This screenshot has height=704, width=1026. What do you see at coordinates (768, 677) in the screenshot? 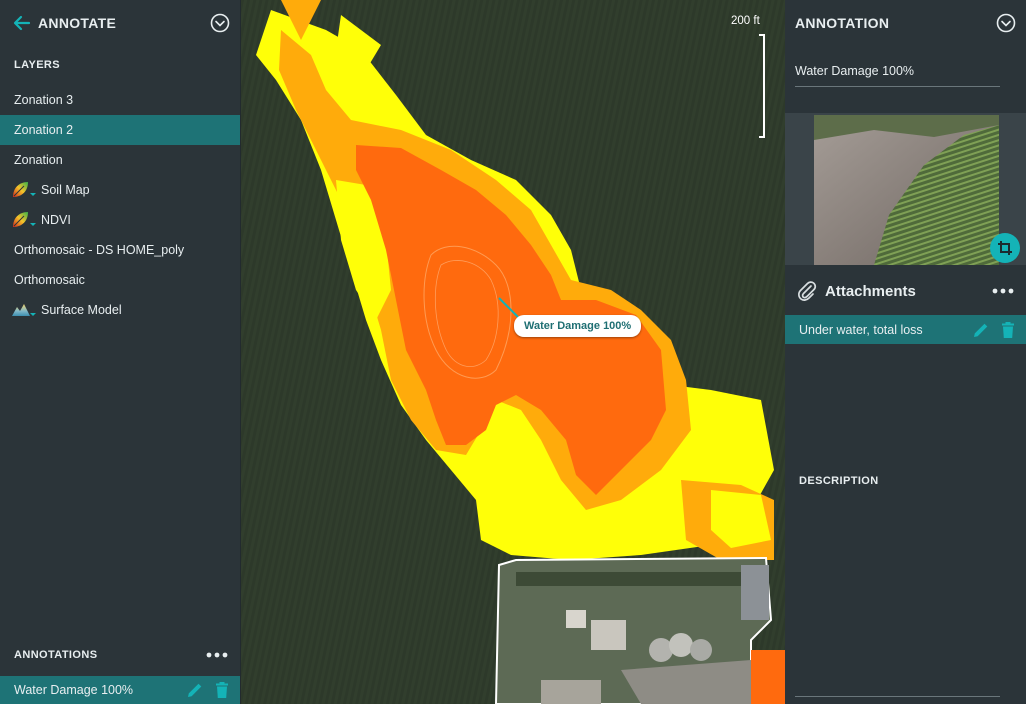
I see `zone-high-area` at bounding box center [768, 677].